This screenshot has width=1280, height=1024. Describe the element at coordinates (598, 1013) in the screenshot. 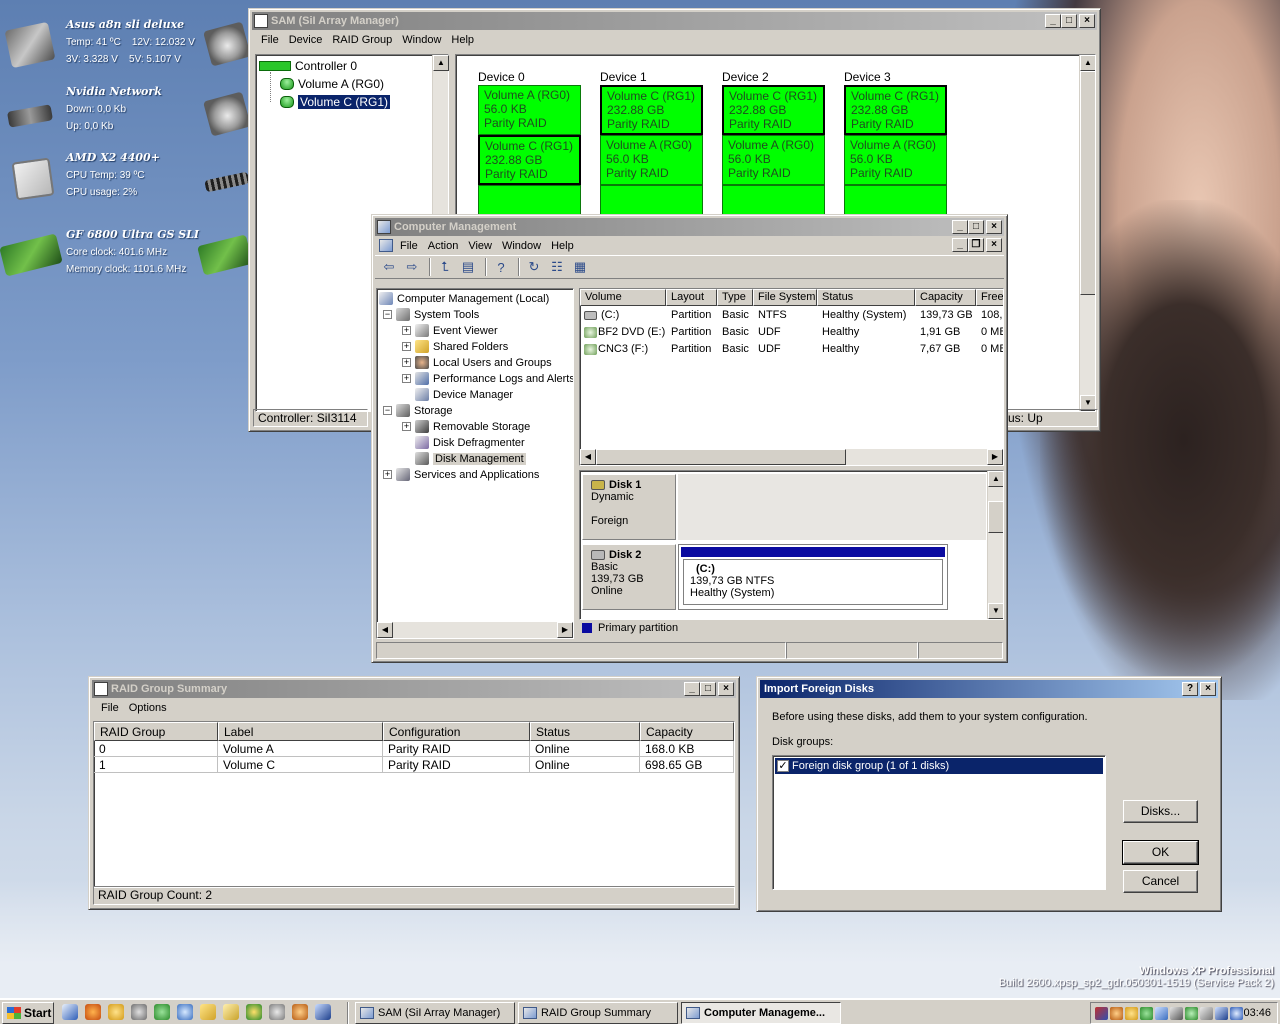

I see `task-raid-group-summary: RAID Group Summary` at that location.